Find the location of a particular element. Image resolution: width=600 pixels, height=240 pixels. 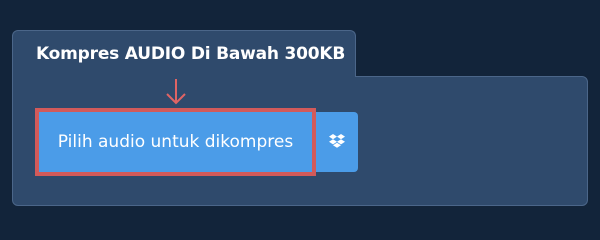

dropbox-button is located at coordinates (337, 142).